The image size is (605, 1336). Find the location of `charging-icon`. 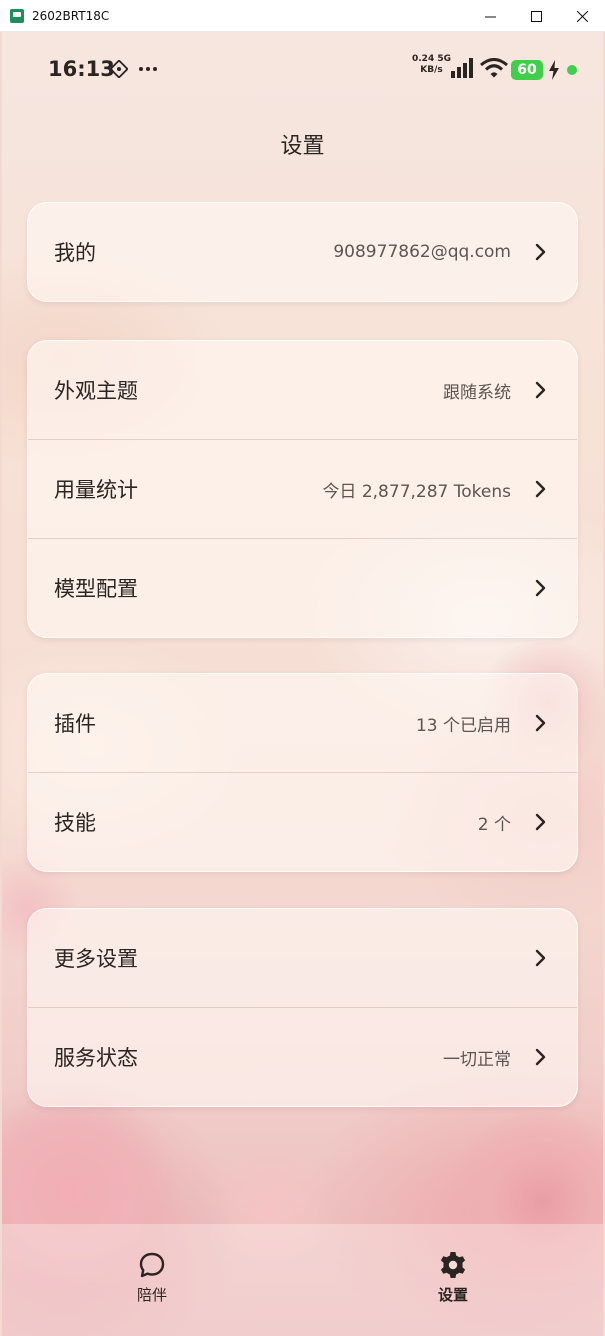

charging-icon is located at coordinates (554, 70).